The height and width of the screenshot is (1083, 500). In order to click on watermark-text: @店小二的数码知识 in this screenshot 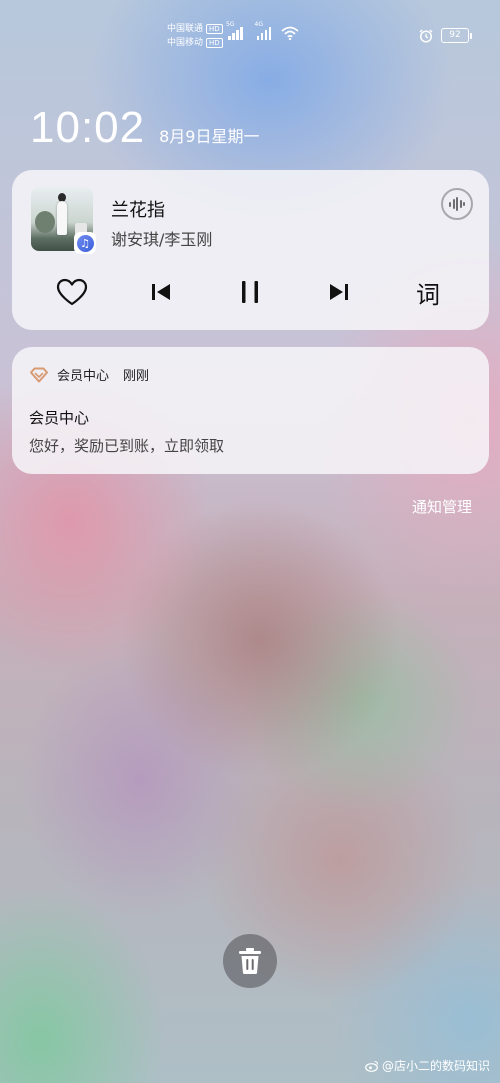, I will do `click(435, 1066)`.